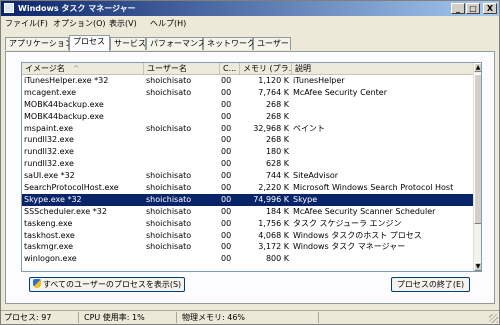 This screenshot has width=500, height=325. What do you see at coordinates (248, 152) in the screenshot?
I see `table-row: rundll32.exe 00 180 K` at bounding box center [248, 152].